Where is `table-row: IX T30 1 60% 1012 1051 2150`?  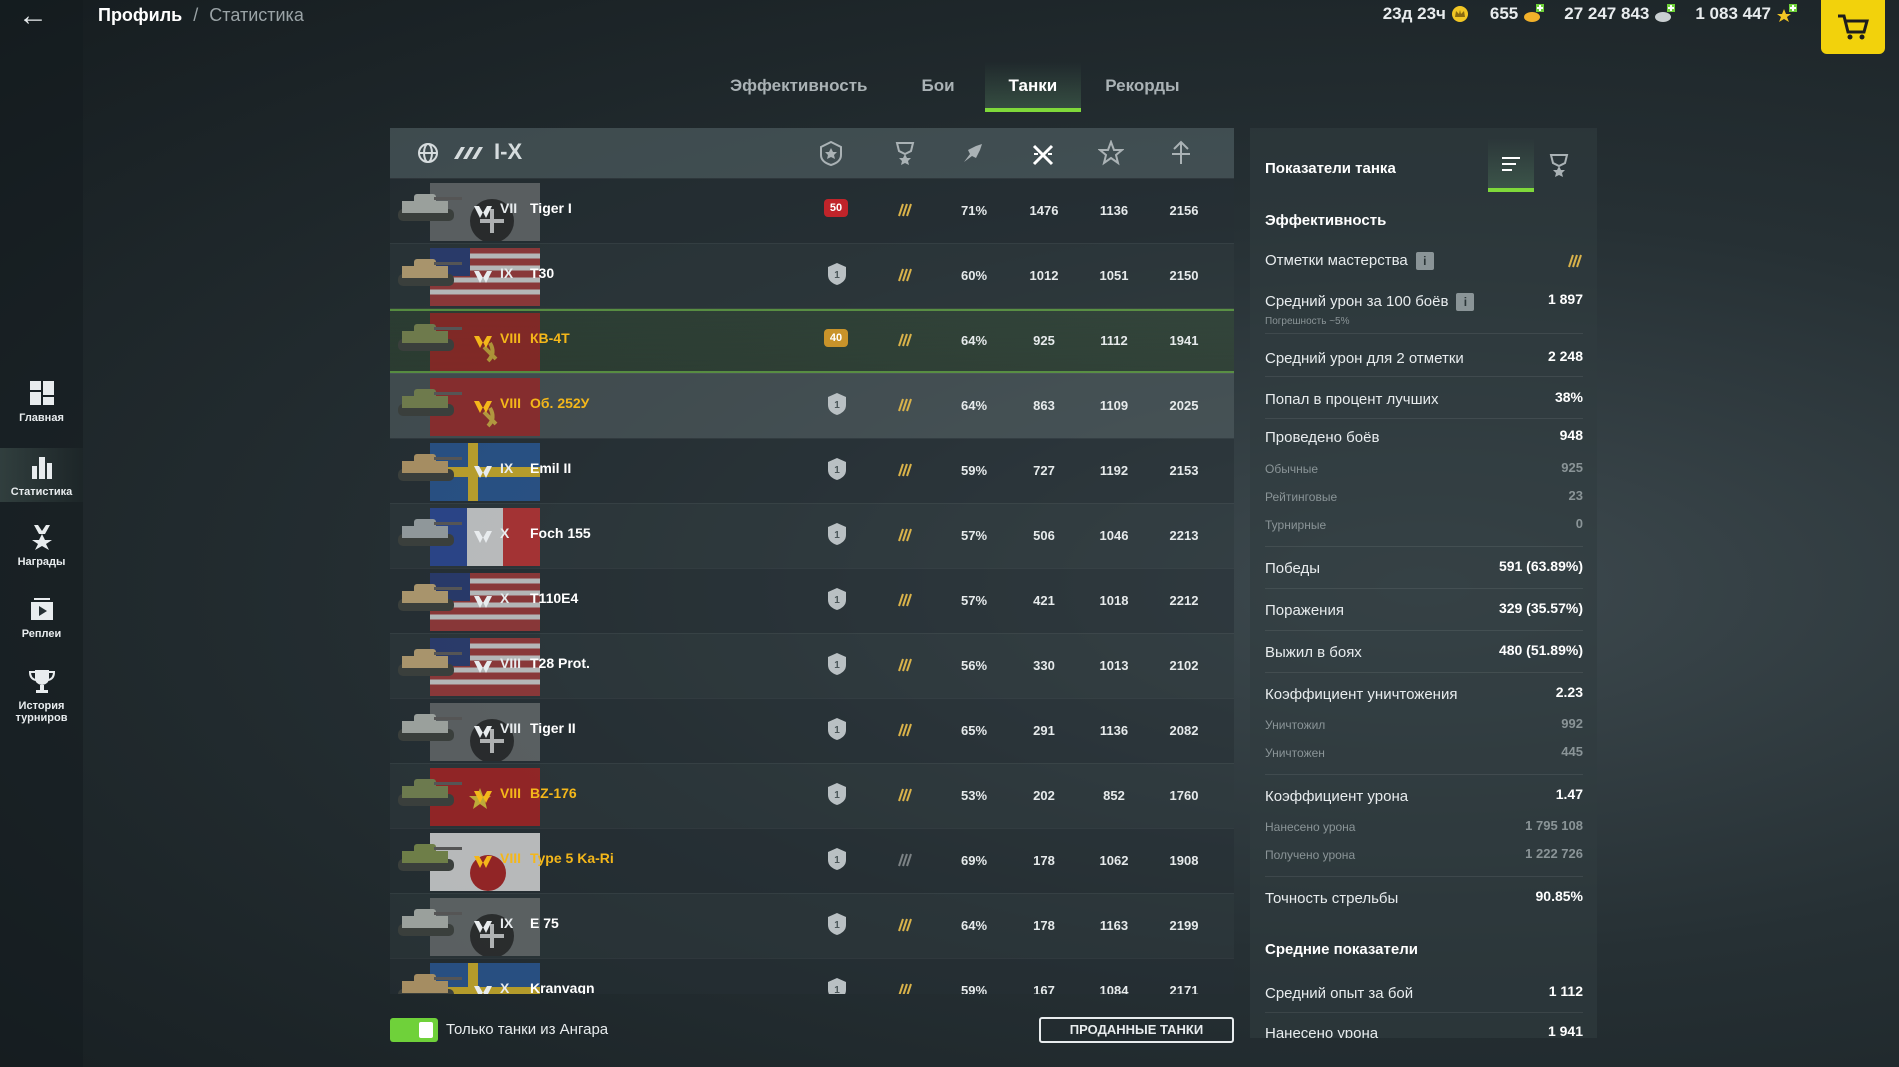 table-row: IX T30 1 60% 1012 1051 2150 is located at coordinates (812, 275).